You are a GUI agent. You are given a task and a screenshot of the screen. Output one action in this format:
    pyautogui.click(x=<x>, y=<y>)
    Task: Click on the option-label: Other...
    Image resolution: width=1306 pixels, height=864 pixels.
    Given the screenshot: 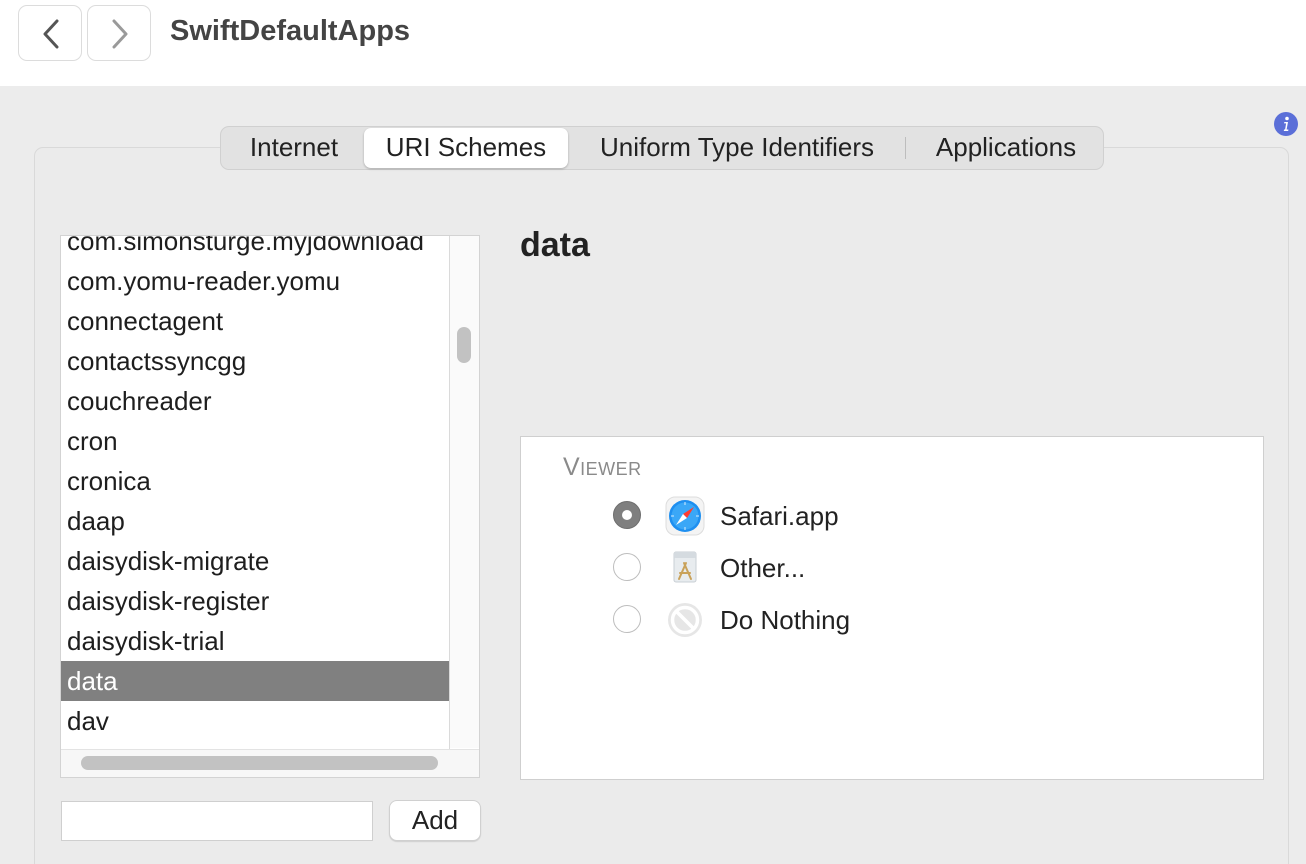 What is the action you would take?
    pyautogui.click(x=763, y=568)
    